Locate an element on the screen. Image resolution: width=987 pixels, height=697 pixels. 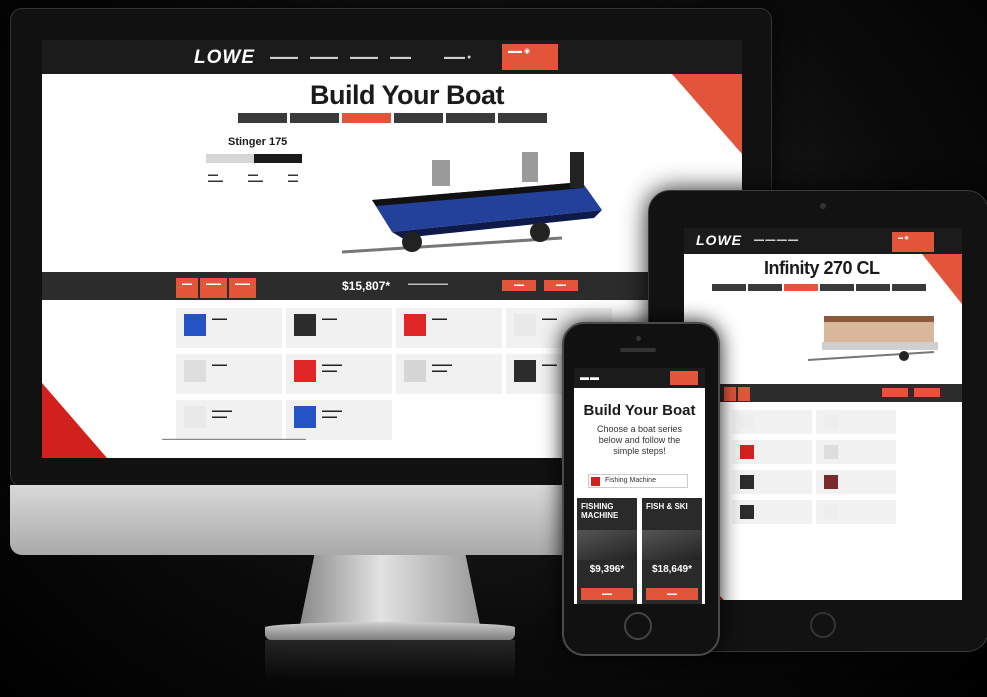
series-select-value: Fishing Machine is located at coordinates (630, 480).